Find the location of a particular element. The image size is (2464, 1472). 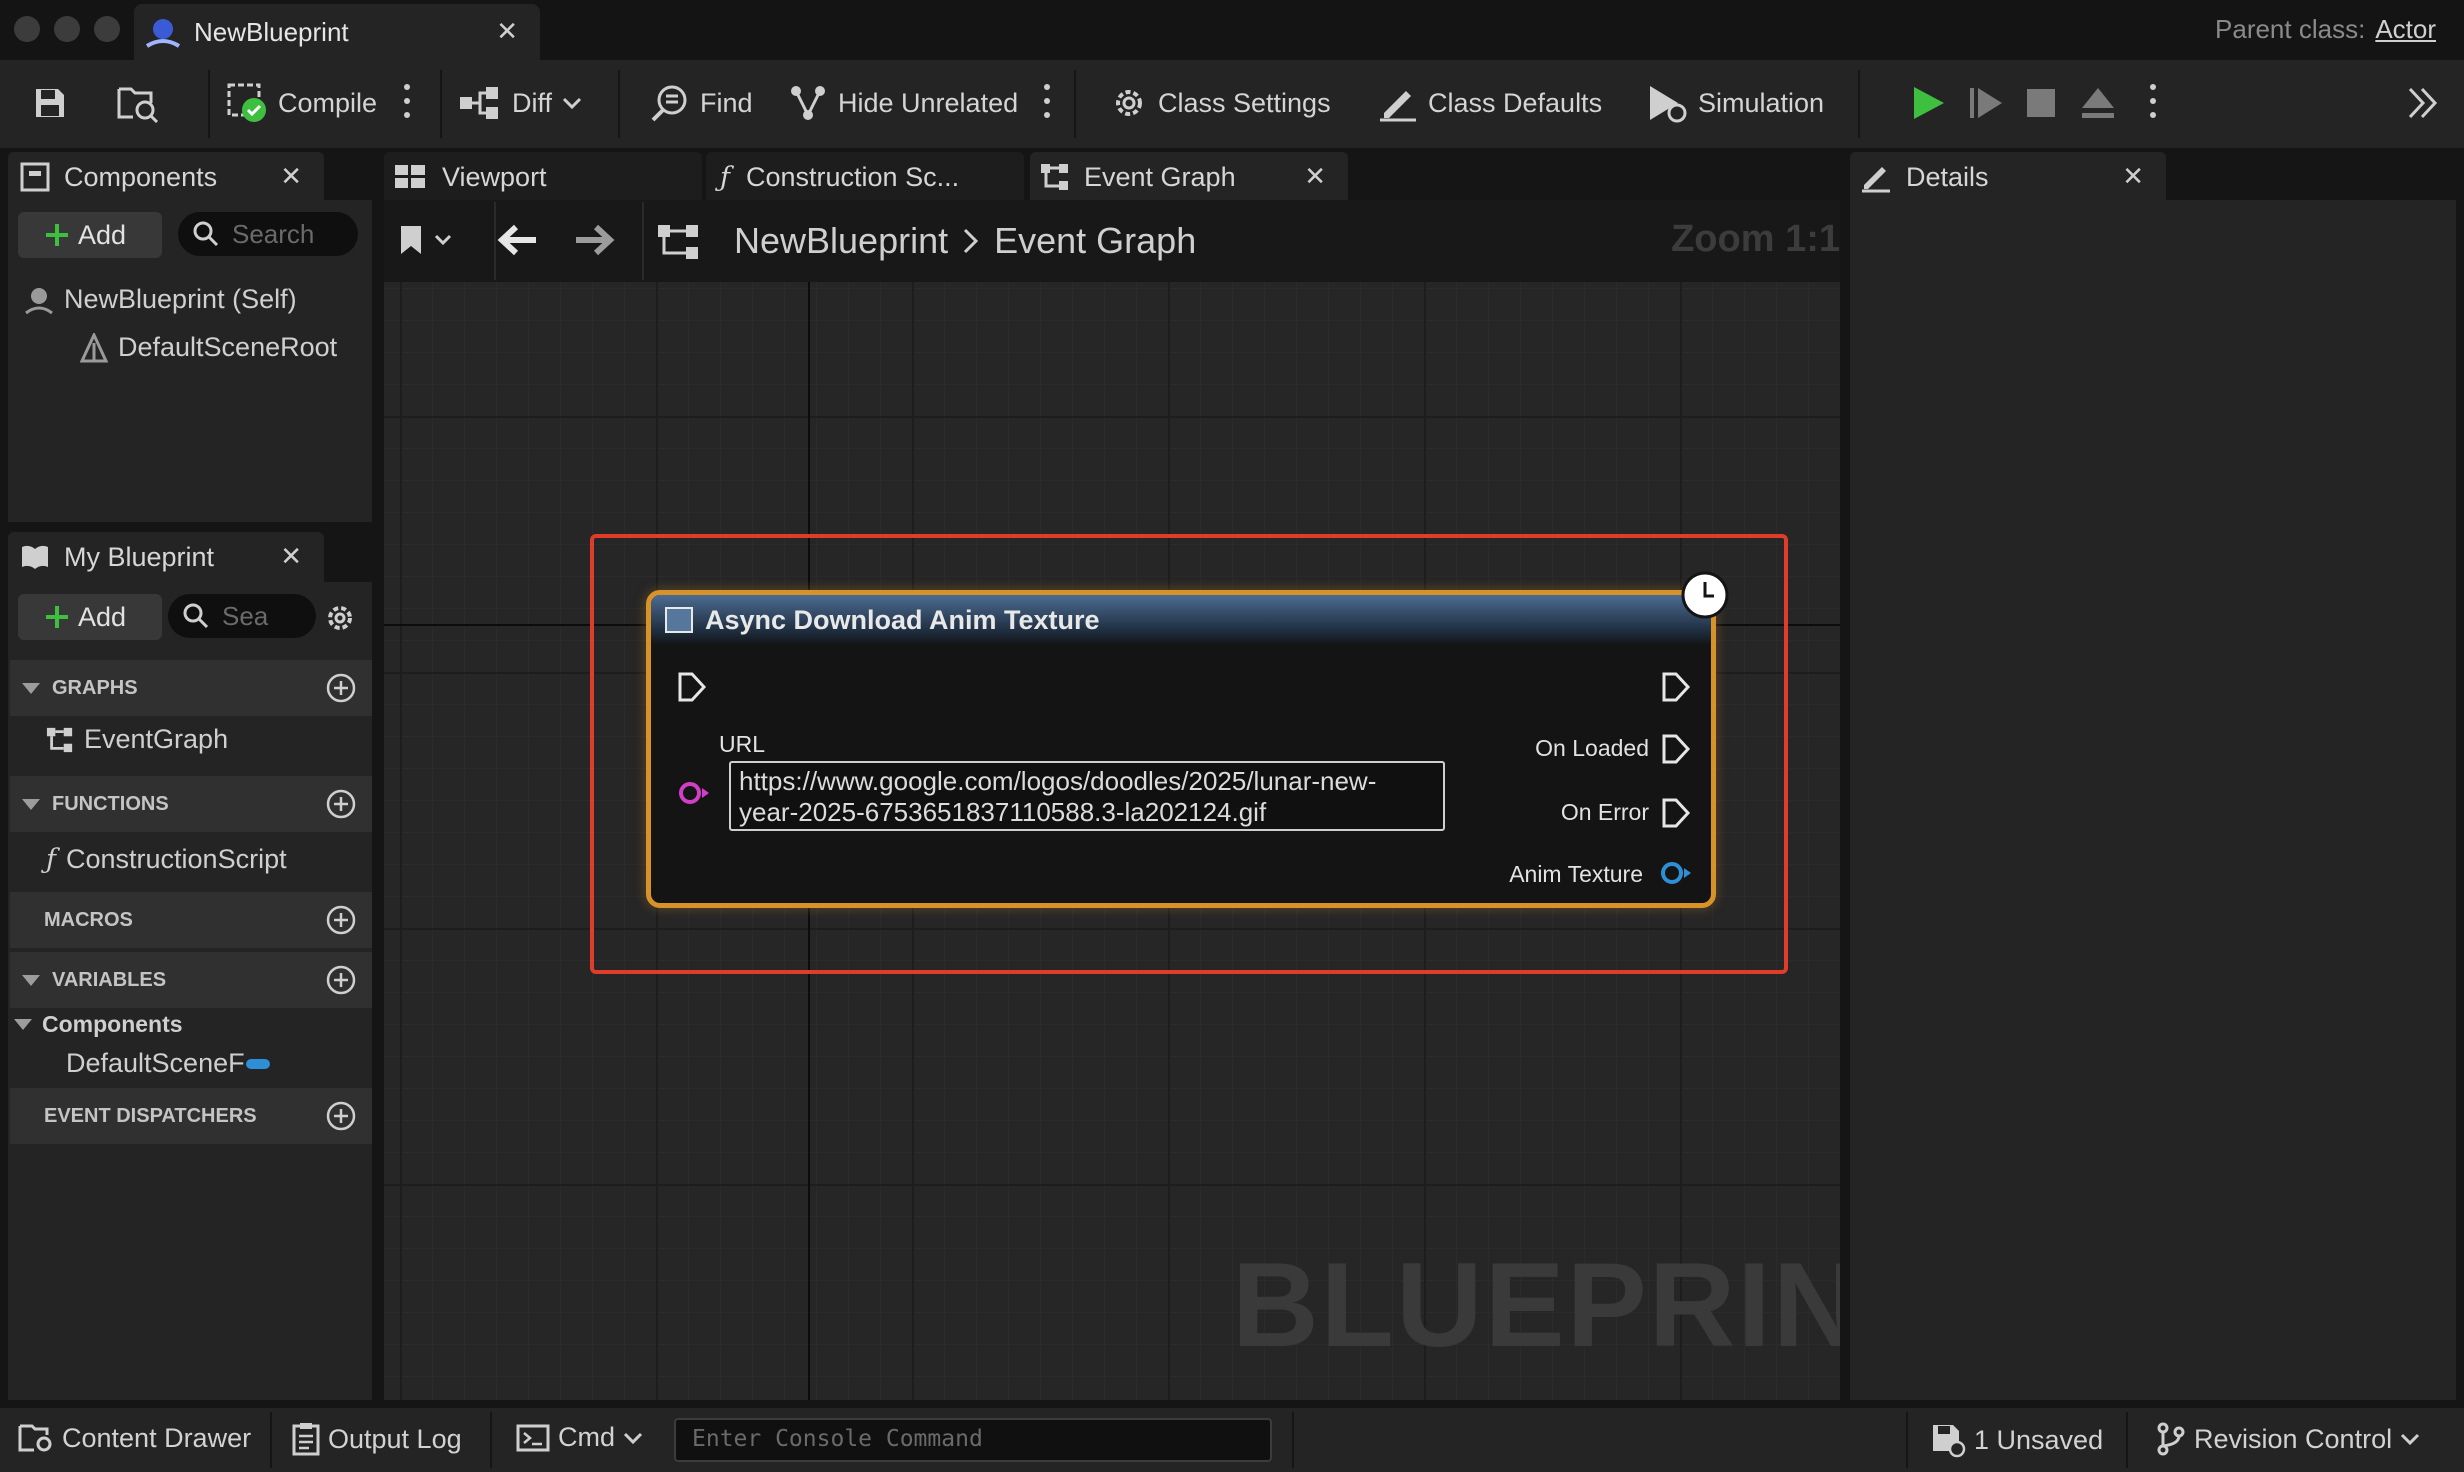

hide-unrelated-options-icon is located at coordinates (1047, 104).